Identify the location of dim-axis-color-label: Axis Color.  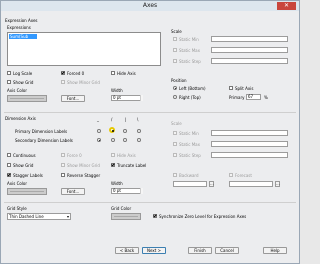
(17, 183).